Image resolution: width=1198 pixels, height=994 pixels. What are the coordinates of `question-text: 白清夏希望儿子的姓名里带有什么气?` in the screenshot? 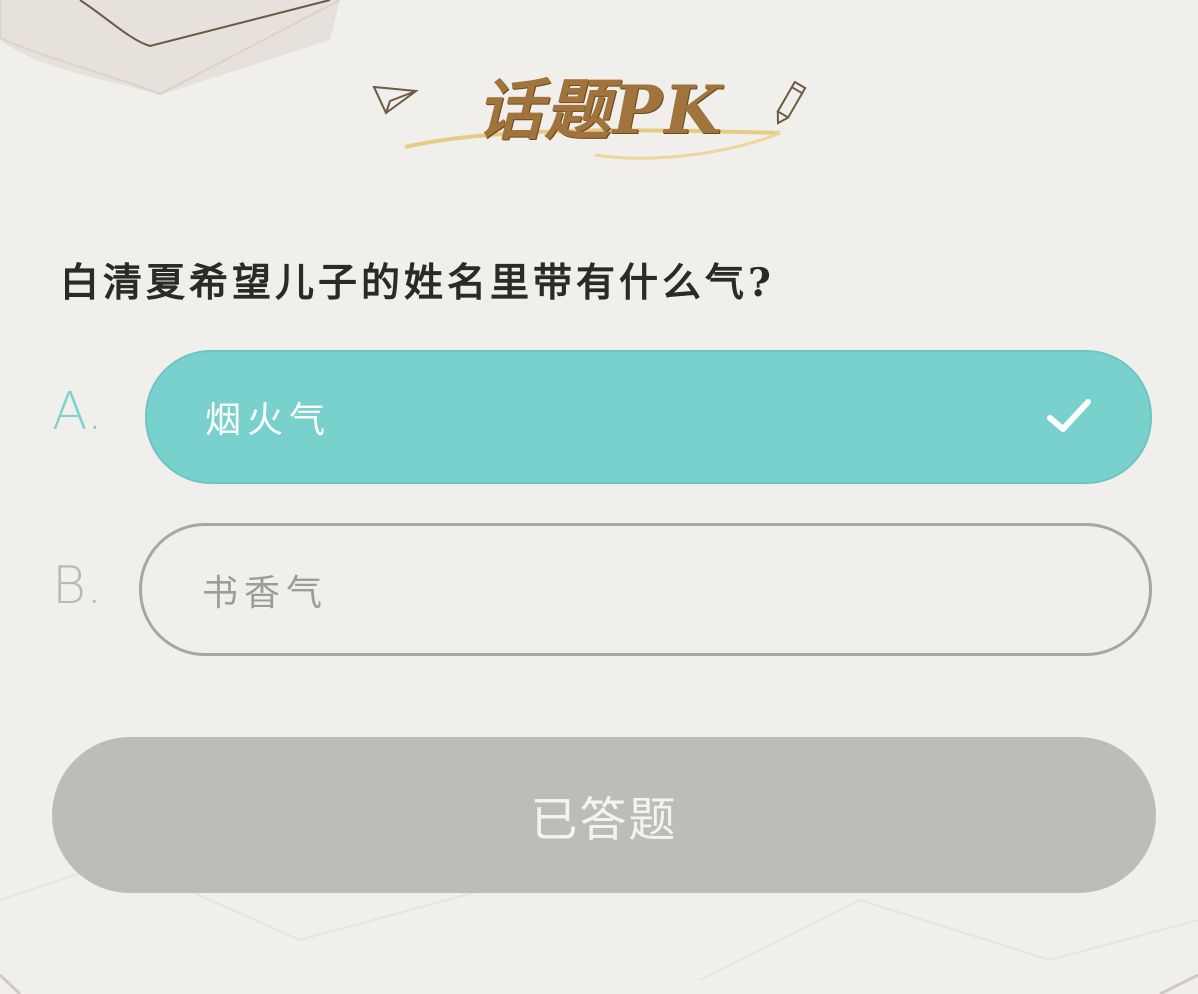 It's located at (417, 283).